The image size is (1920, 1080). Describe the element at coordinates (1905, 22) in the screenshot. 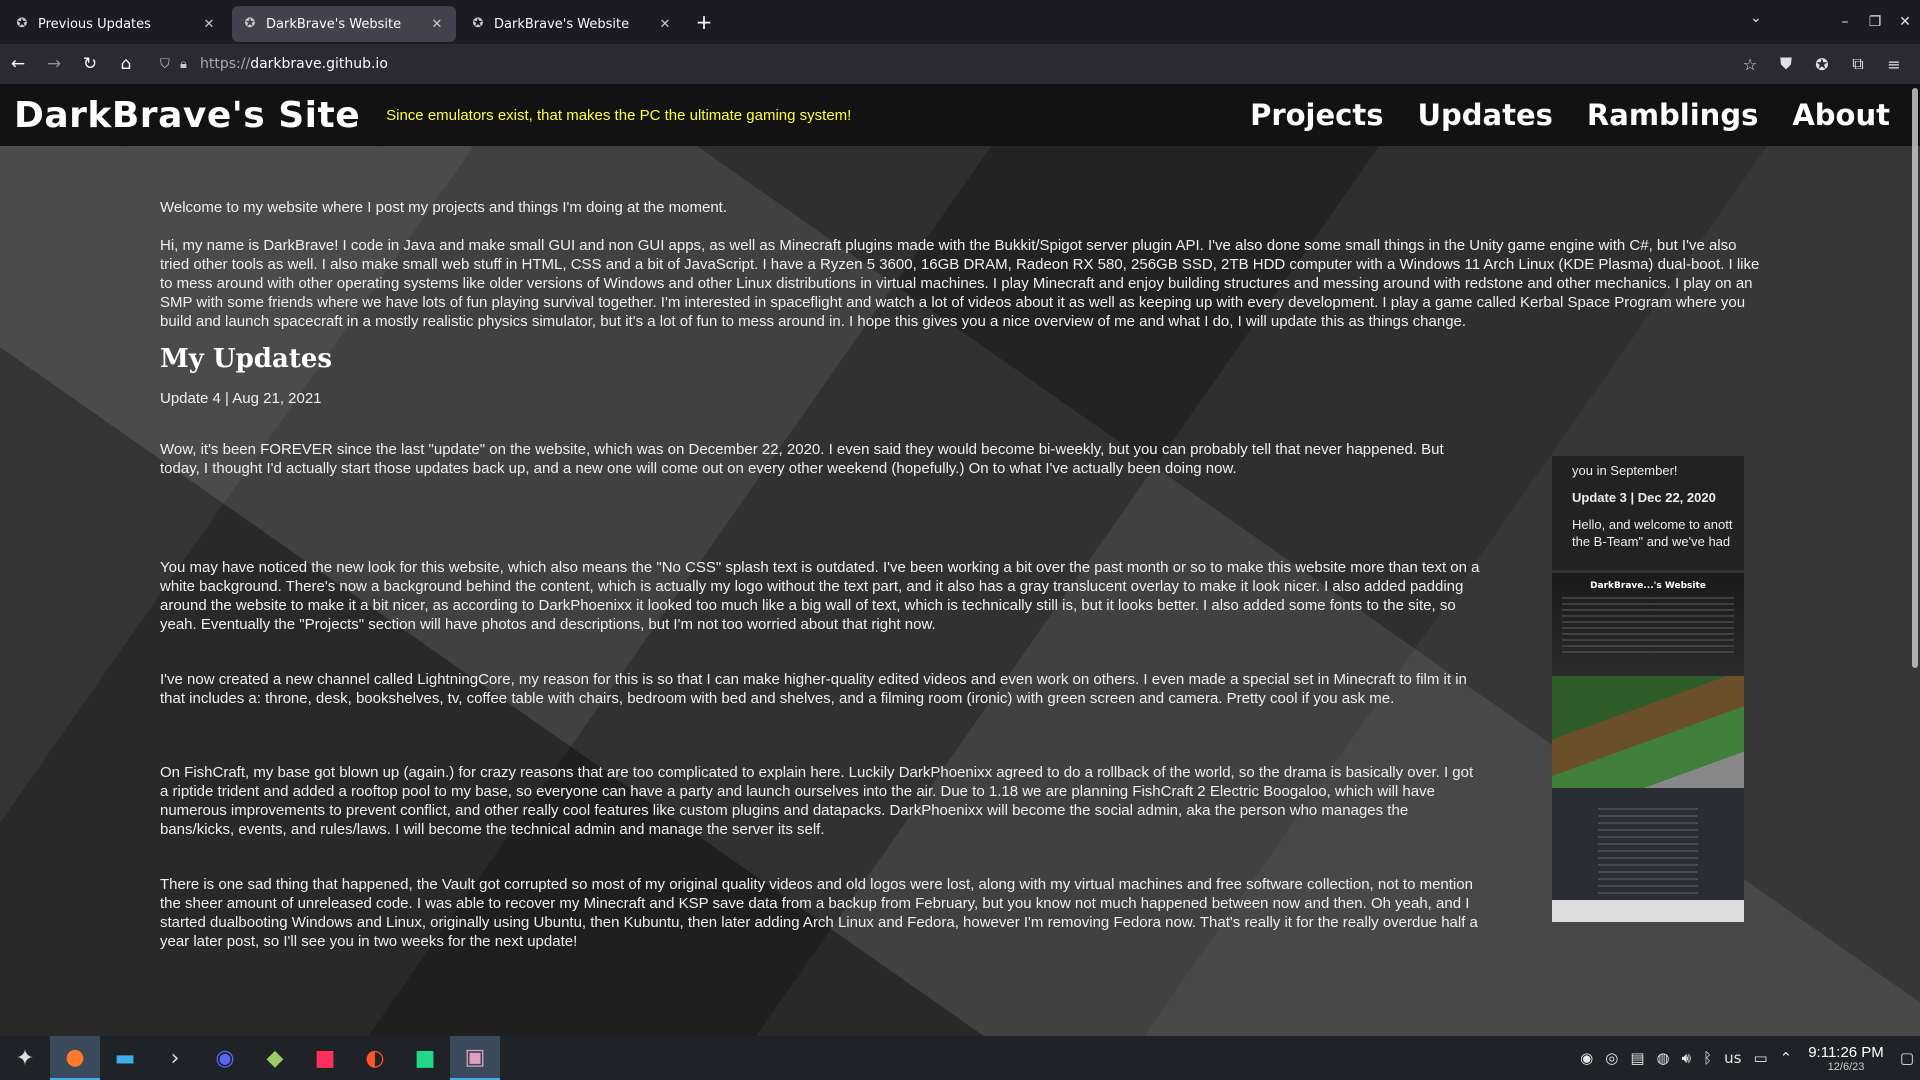

I see `close-window-icon: ✕` at that location.